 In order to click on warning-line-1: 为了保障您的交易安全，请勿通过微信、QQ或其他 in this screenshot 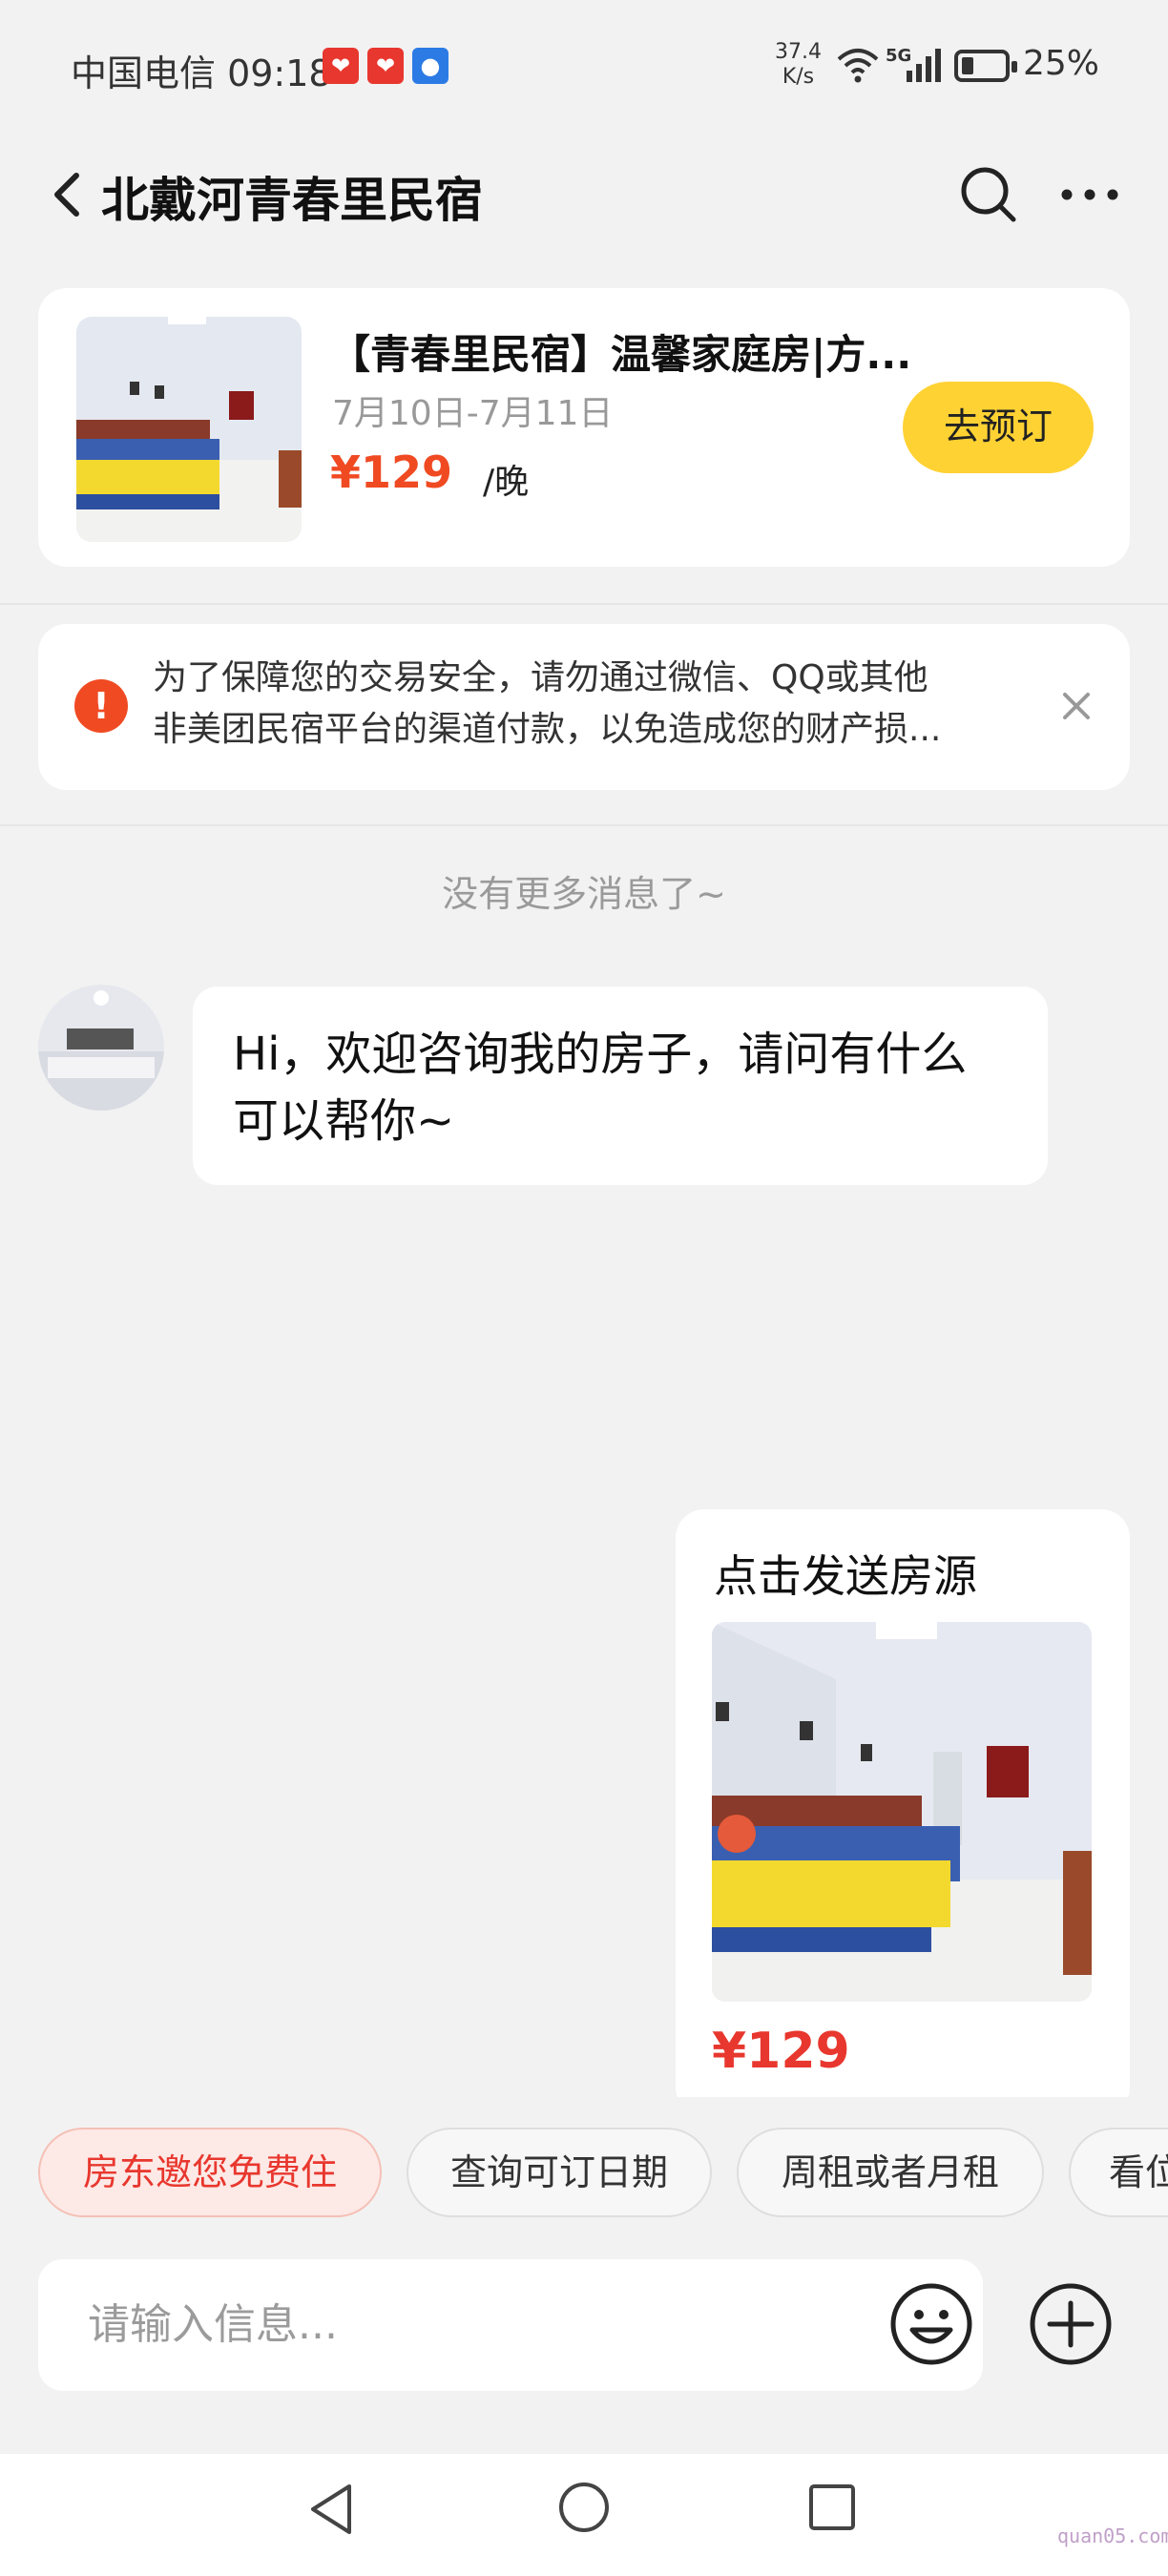, I will do `click(540, 677)`.